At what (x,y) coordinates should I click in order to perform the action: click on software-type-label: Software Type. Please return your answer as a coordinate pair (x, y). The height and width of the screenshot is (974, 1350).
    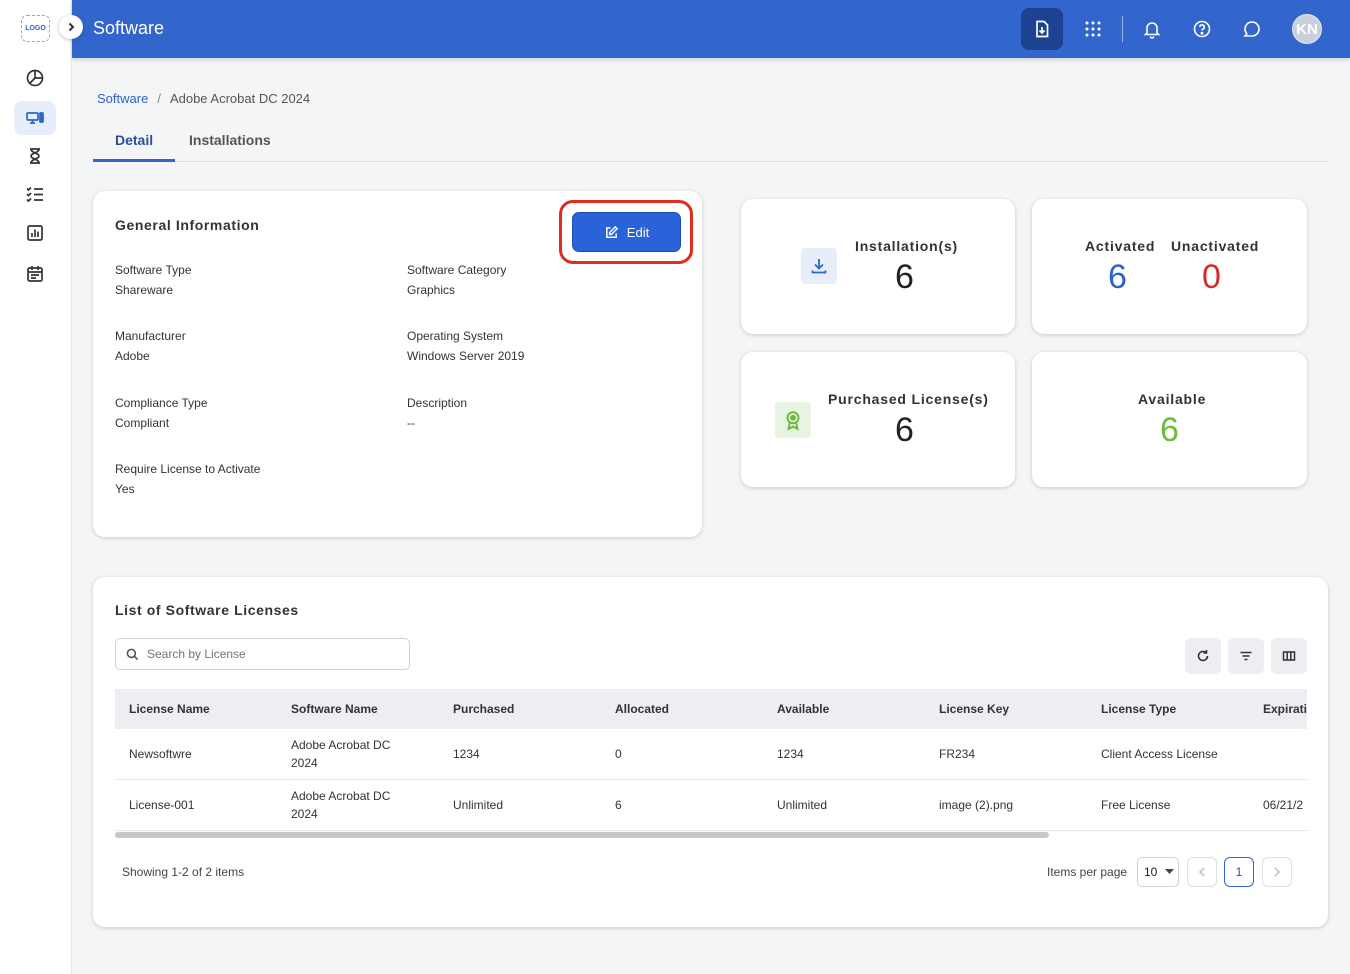
    Looking at the image, I should click on (153, 270).